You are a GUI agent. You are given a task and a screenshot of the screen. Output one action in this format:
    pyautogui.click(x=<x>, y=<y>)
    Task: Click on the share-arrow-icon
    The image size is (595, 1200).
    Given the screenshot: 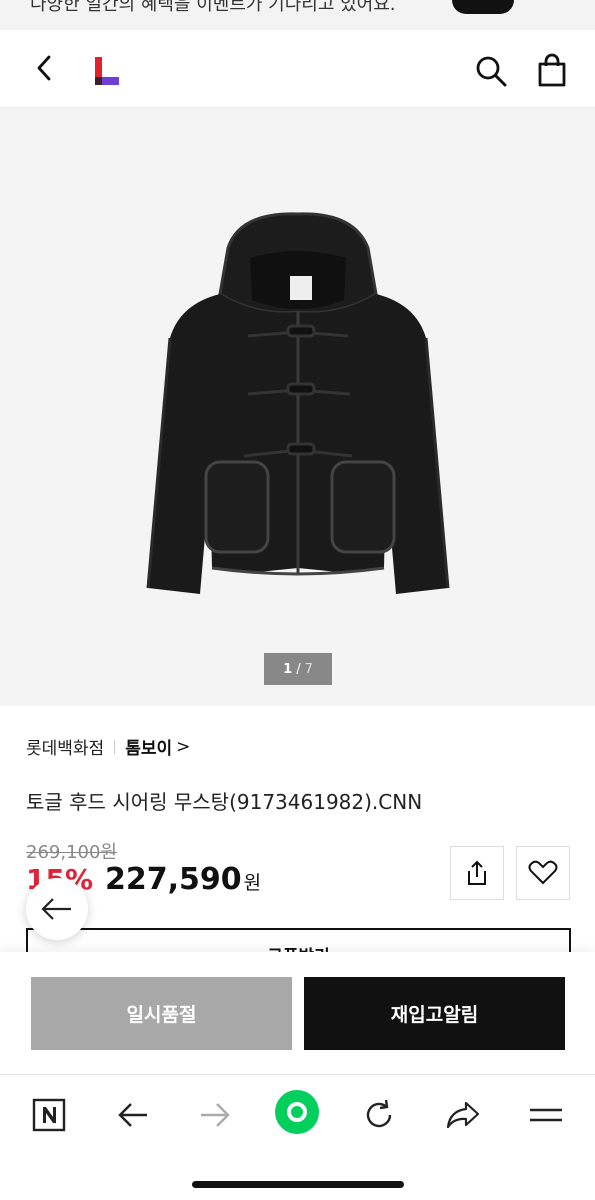 What is the action you would take?
    pyautogui.click(x=463, y=1115)
    